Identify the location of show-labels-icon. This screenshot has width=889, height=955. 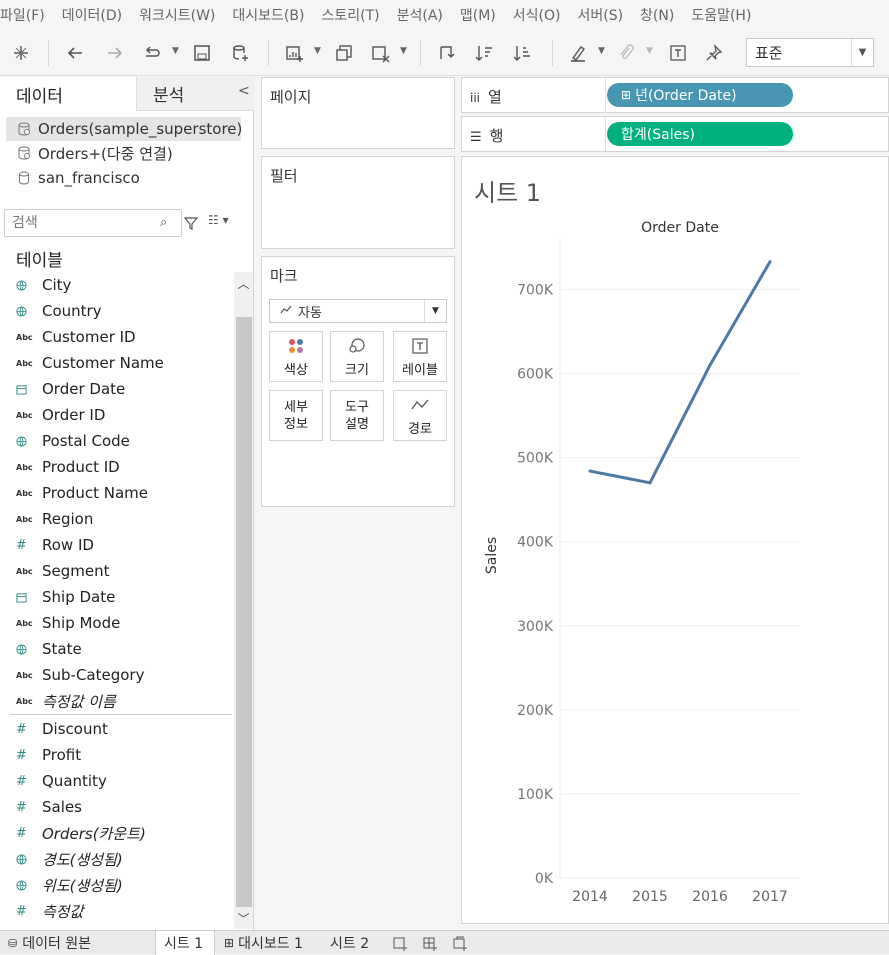
(678, 53).